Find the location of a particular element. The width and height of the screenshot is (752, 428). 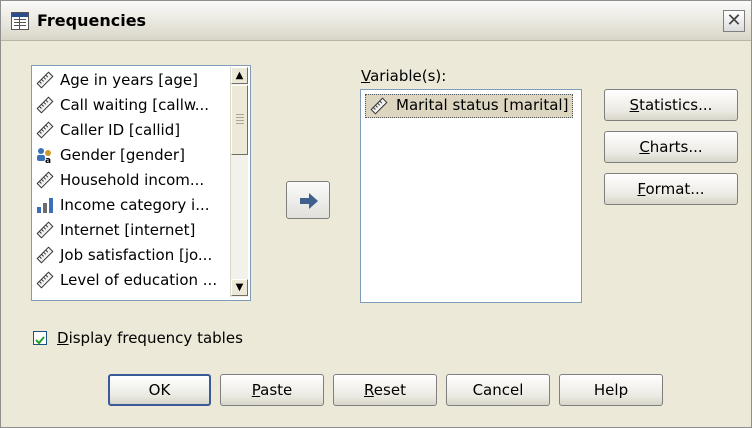

list-item-label: Gender [gender] is located at coordinates (122, 155).